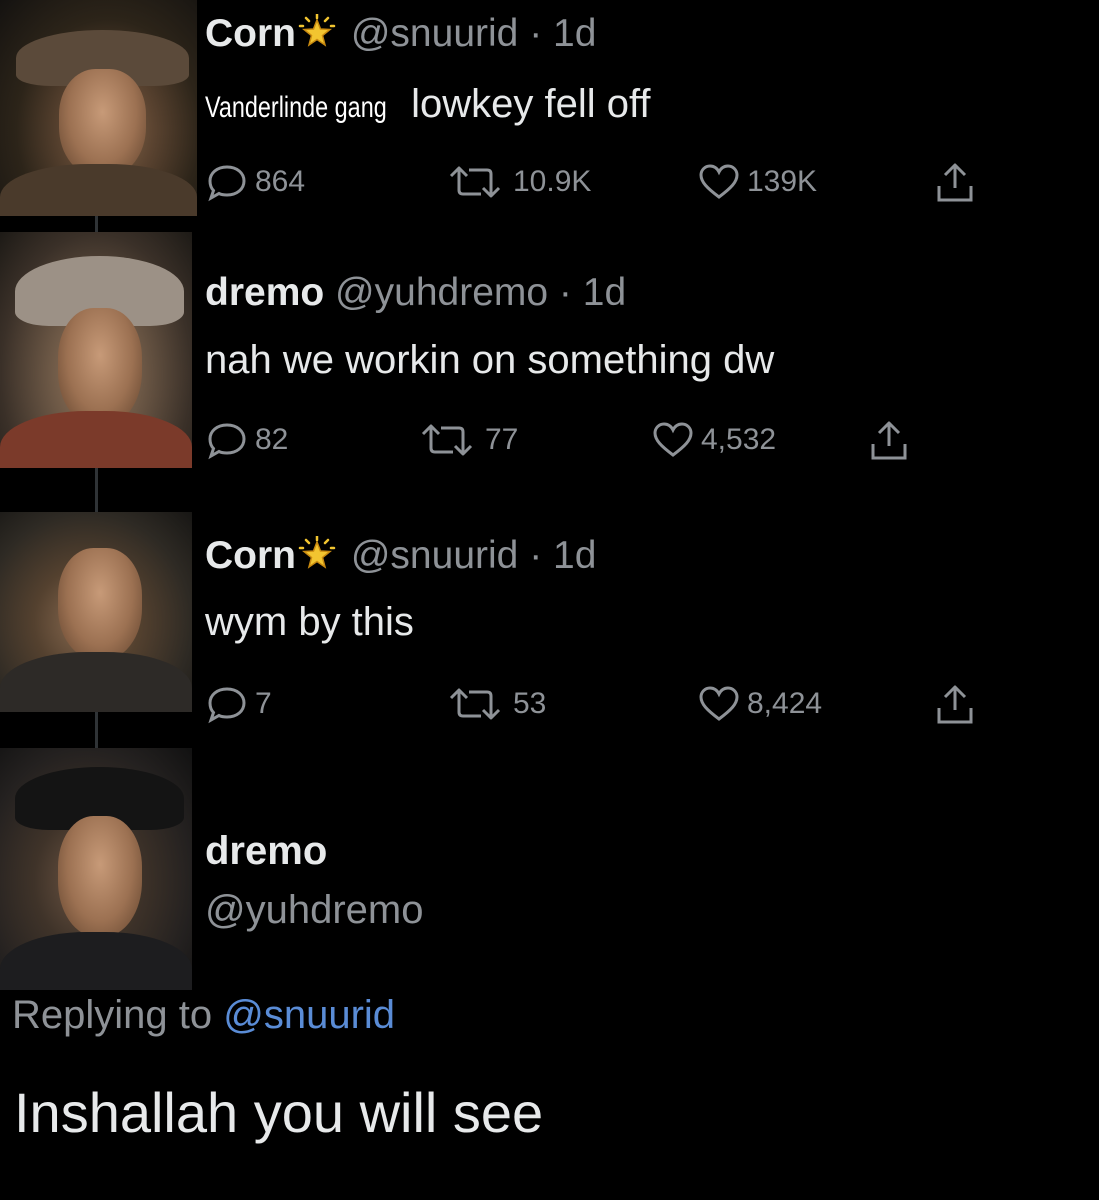 The height and width of the screenshot is (1200, 1099). I want to click on like-count: 139K, so click(782, 181).